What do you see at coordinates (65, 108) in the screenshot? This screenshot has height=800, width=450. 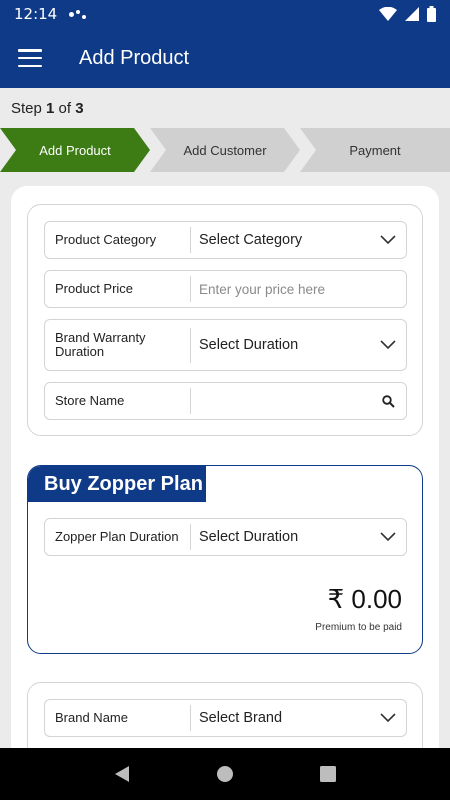 I see `step-of: of` at bounding box center [65, 108].